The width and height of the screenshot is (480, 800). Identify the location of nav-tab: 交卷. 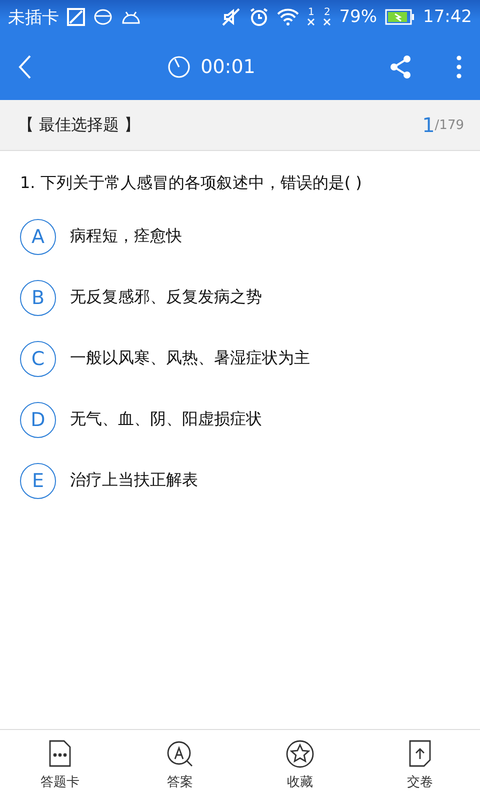
(420, 765).